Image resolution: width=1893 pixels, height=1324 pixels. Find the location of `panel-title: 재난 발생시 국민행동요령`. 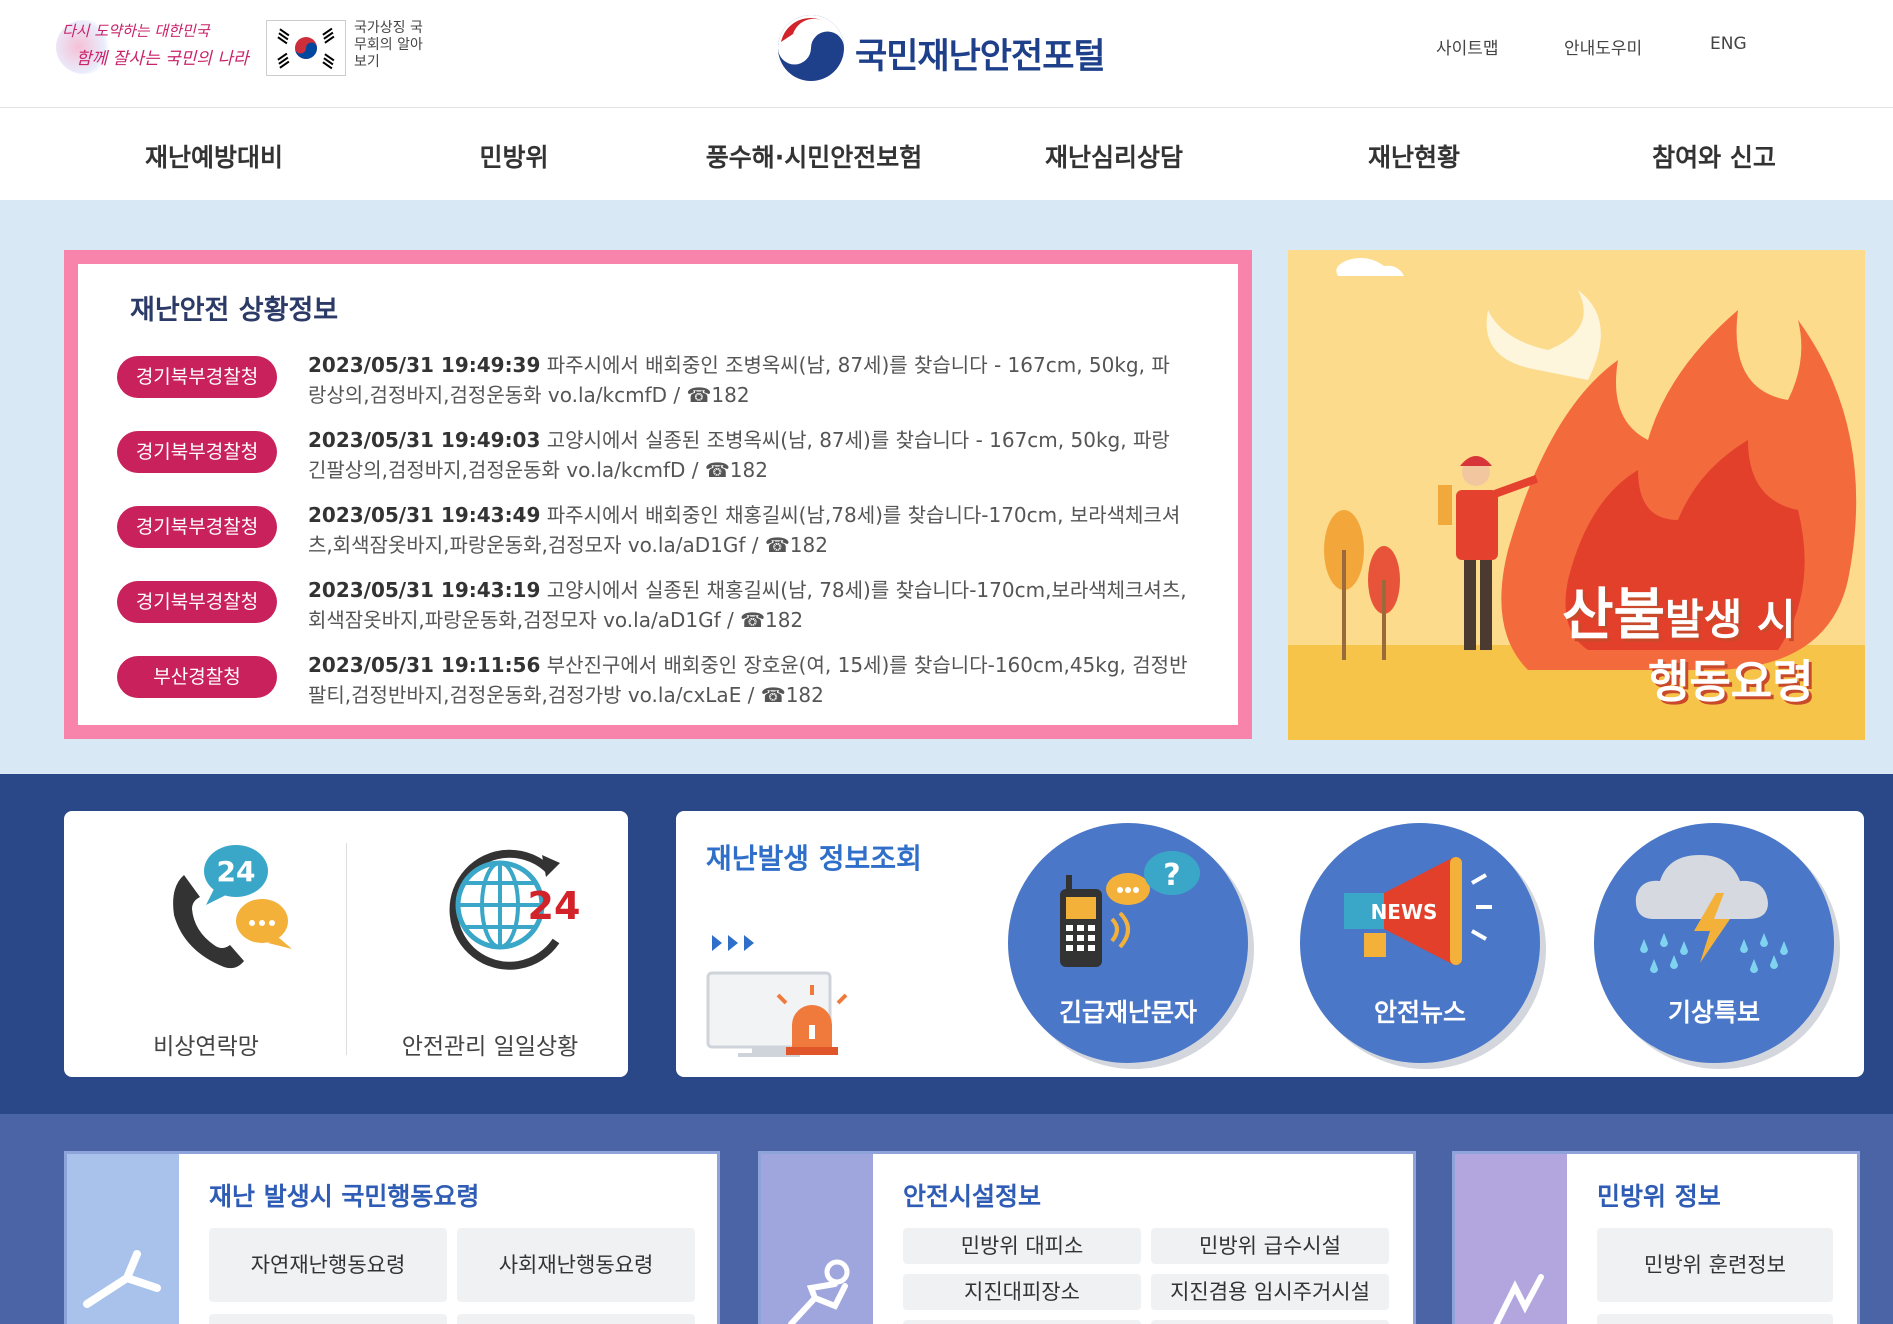

panel-title: 재난 발생시 국민행동요령 is located at coordinates (344, 1196).